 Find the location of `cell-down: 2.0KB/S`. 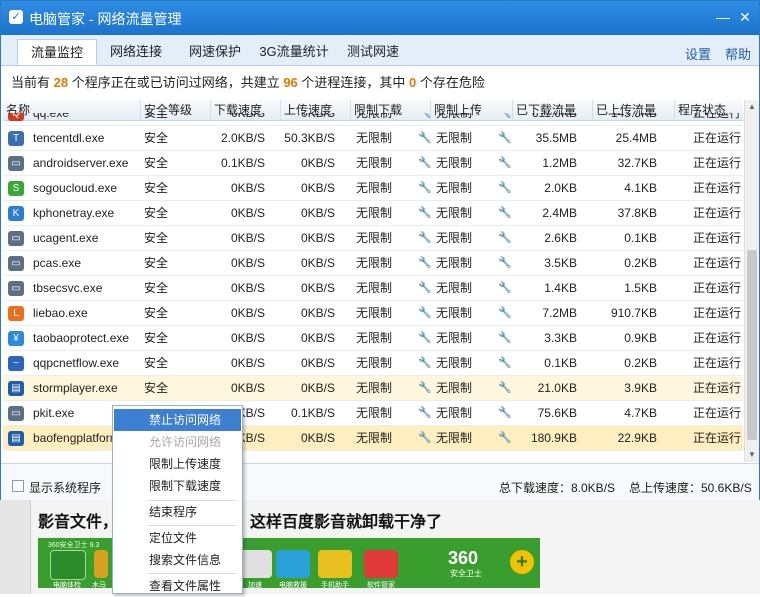

cell-down: 2.0KB/S is located at coordinates (242, 138).